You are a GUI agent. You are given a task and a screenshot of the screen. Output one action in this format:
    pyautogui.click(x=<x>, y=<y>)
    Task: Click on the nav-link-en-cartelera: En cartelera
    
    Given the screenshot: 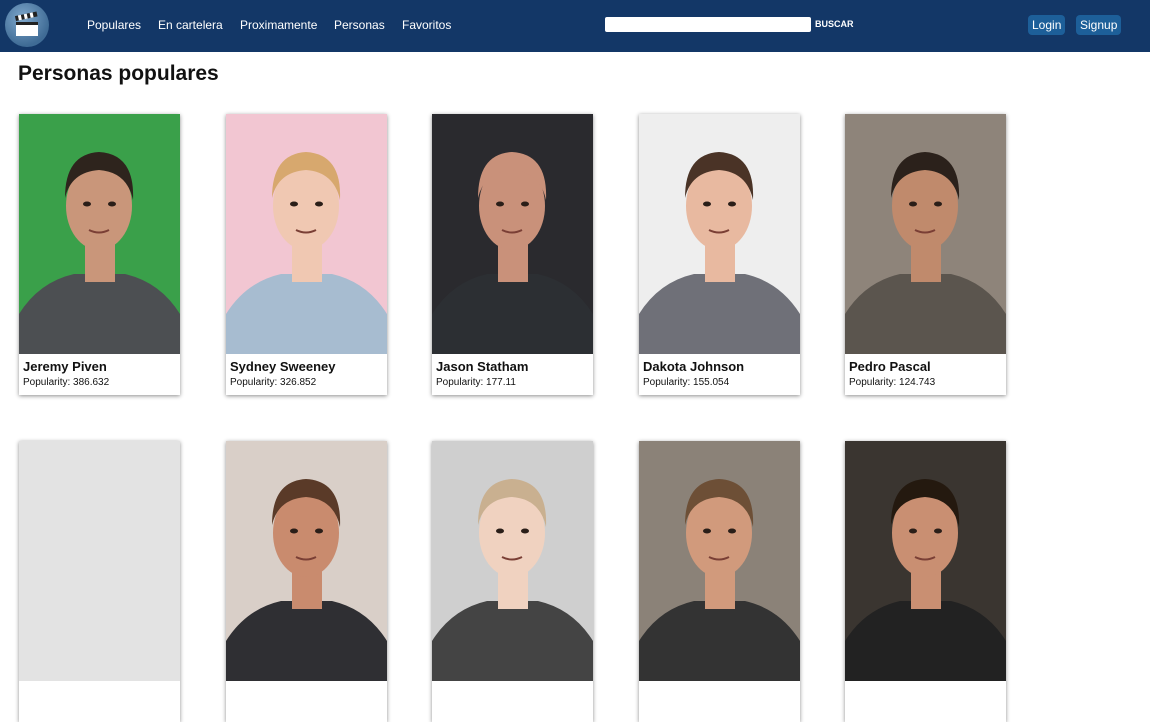 What is the action you would take?
    pyautogui.click(x=190, y=25)
    